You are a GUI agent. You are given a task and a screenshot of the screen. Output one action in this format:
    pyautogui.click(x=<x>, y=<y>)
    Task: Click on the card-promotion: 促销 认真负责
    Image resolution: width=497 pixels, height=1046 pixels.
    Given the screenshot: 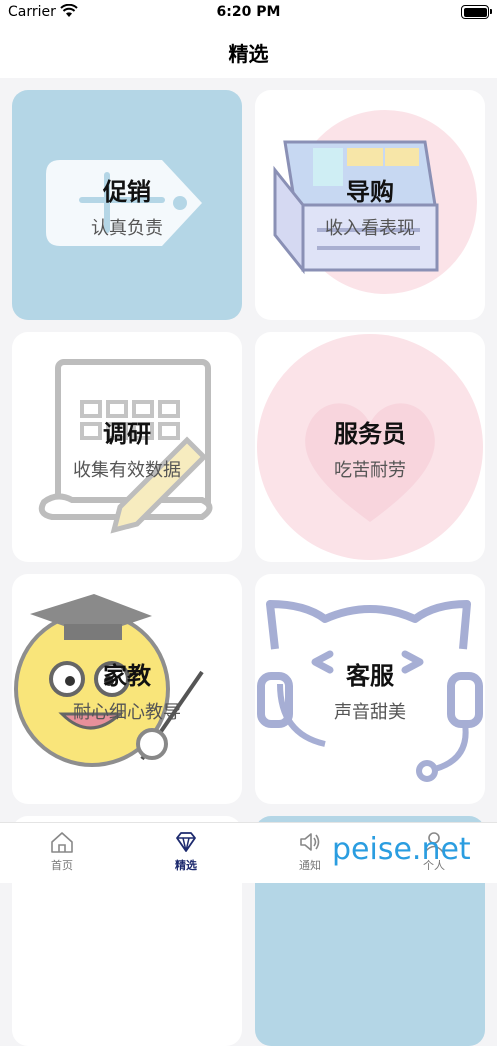 What is the action you would take?
    pyautogui.click(x=127, y=205)
    